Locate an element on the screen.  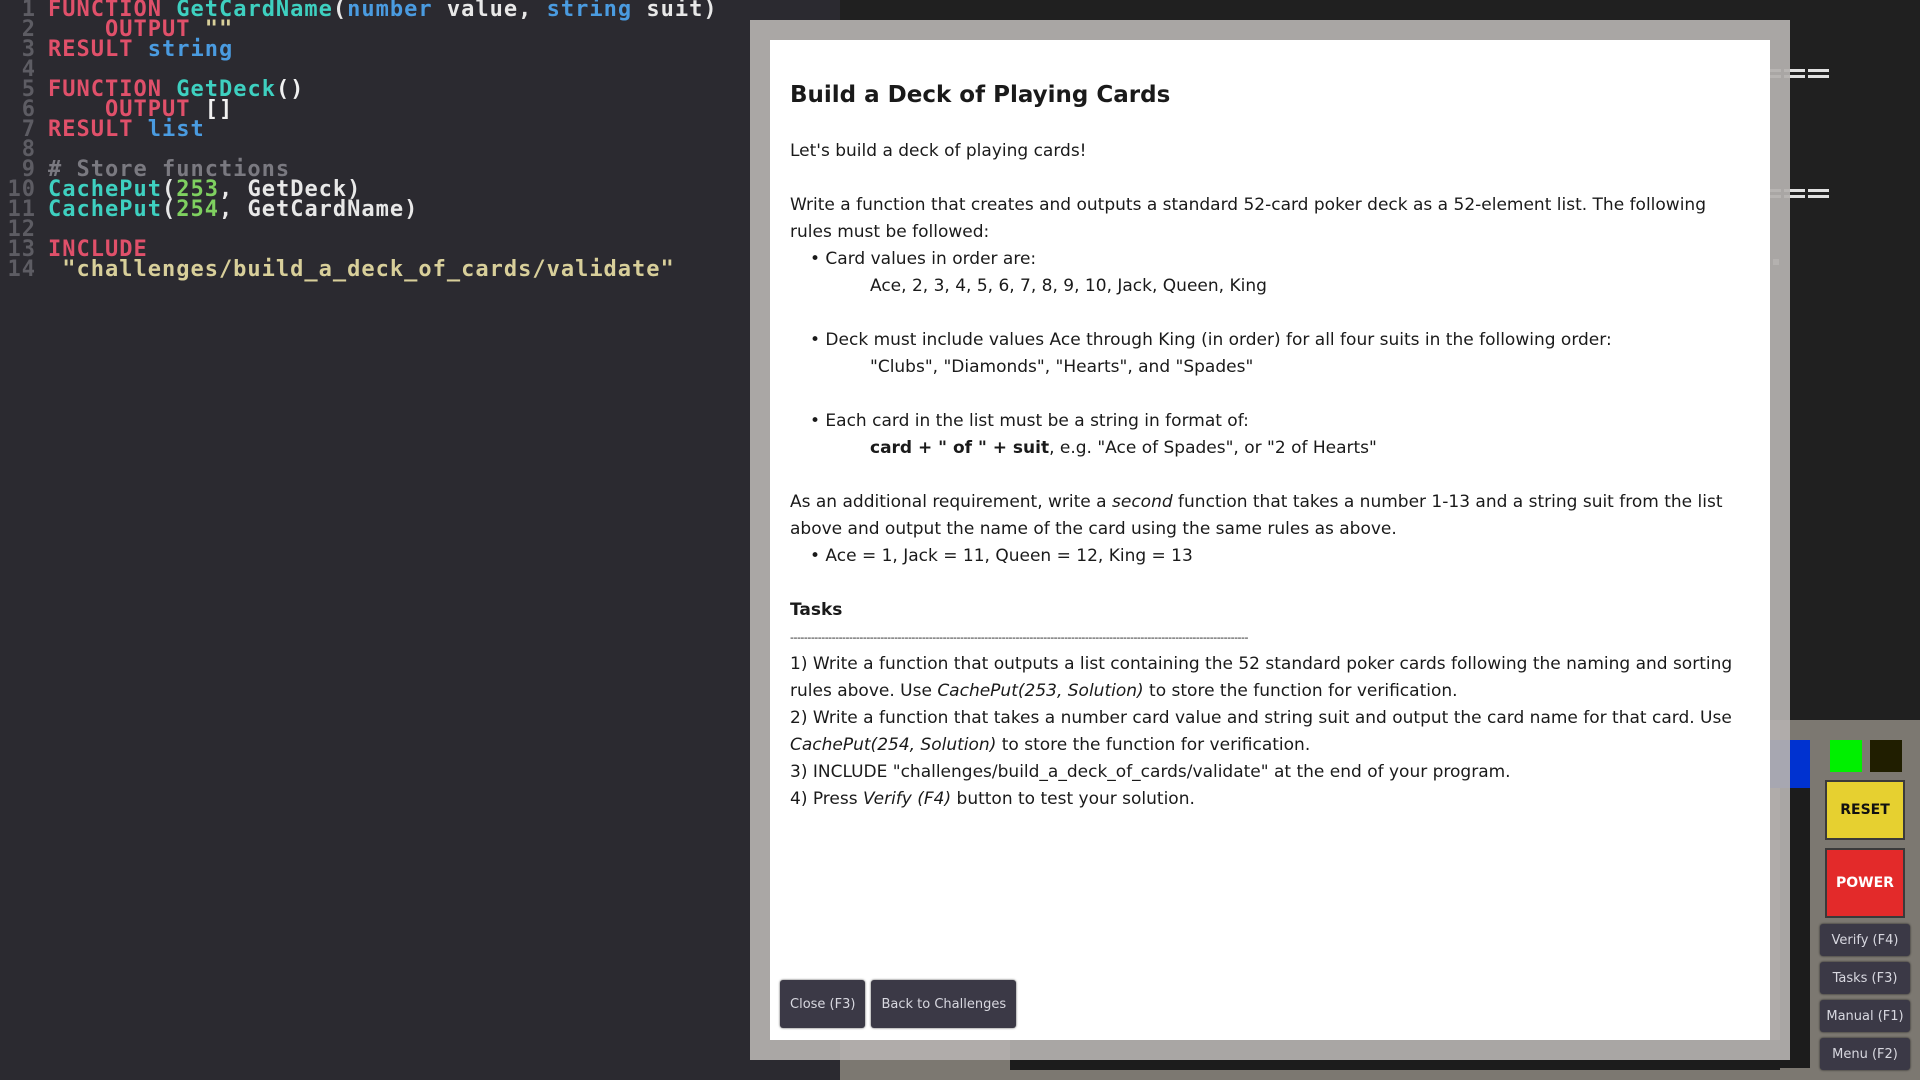
code-token: , GetCardName) is located at coordinates (318, 209).